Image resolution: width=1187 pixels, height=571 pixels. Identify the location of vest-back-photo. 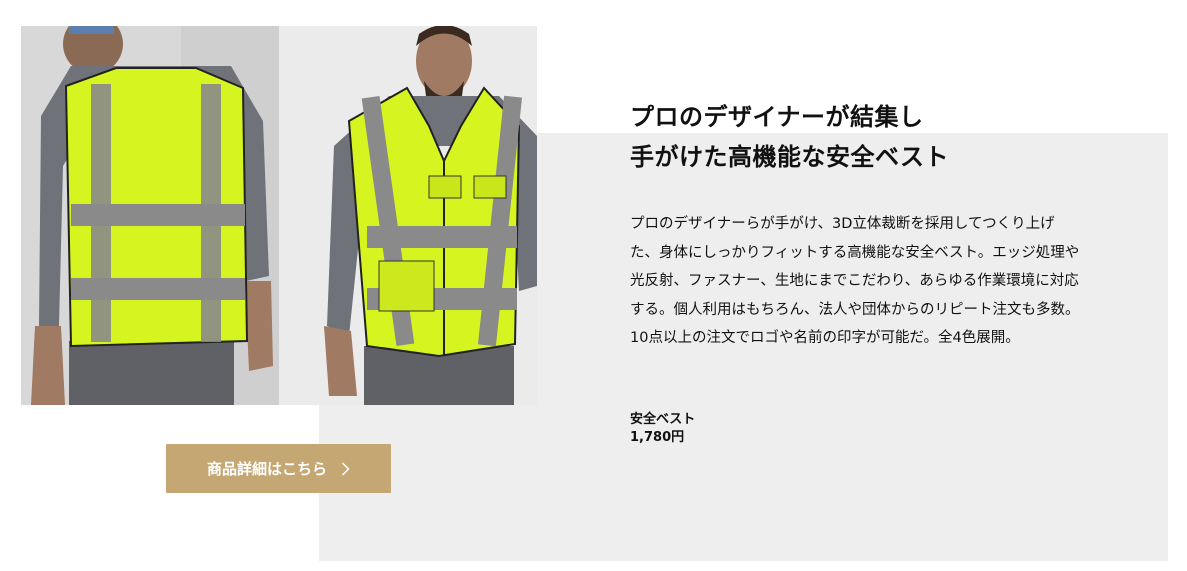
(150, 215).